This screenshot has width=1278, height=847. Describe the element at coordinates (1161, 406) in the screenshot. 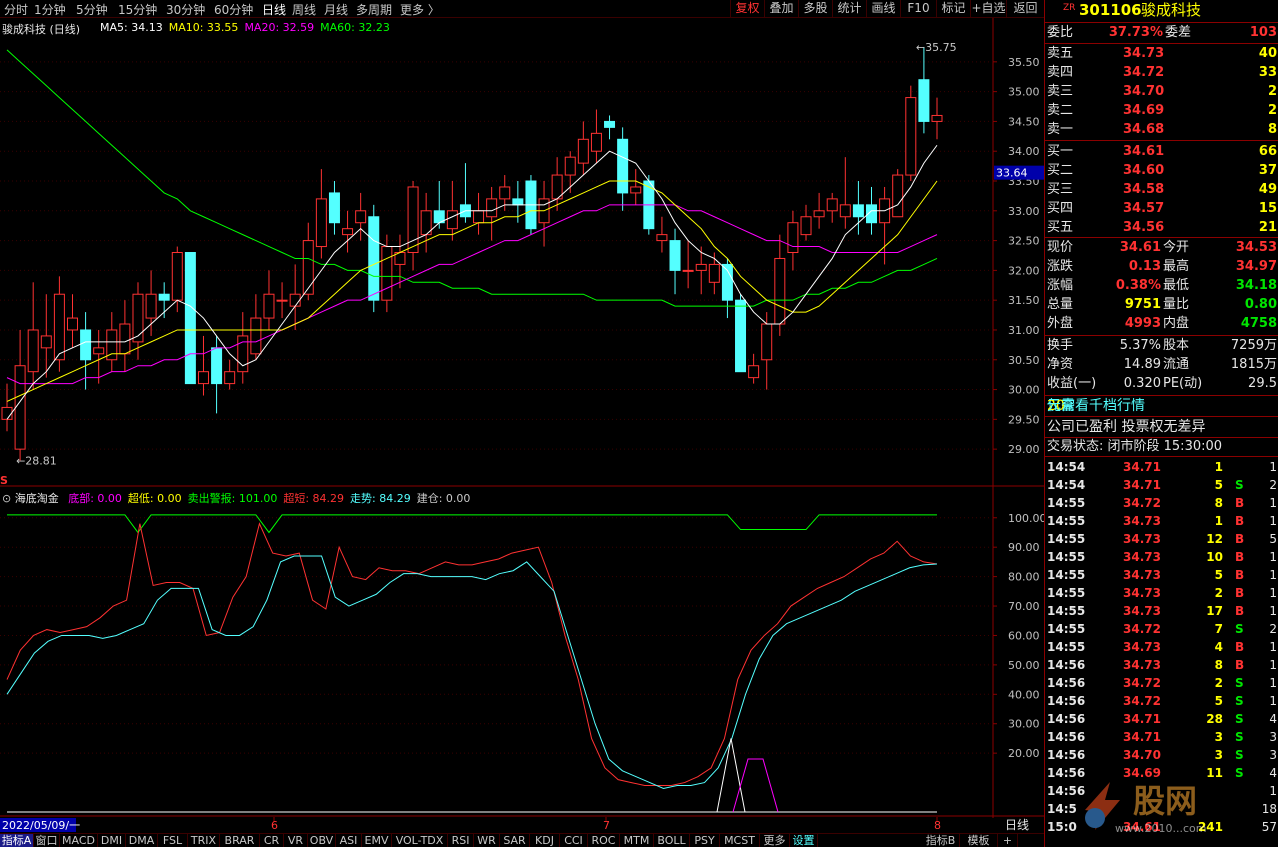

I see `promo-level2: 仅需 20 元查看千档行情` at that location.